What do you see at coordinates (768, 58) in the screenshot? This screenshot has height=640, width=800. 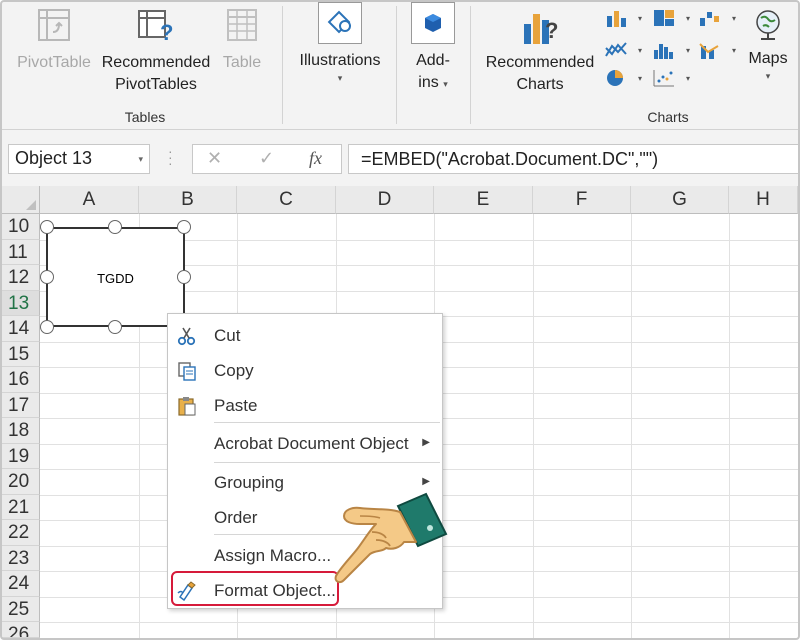 I see `maps-label: Maps` at bounding box center [768, 58].